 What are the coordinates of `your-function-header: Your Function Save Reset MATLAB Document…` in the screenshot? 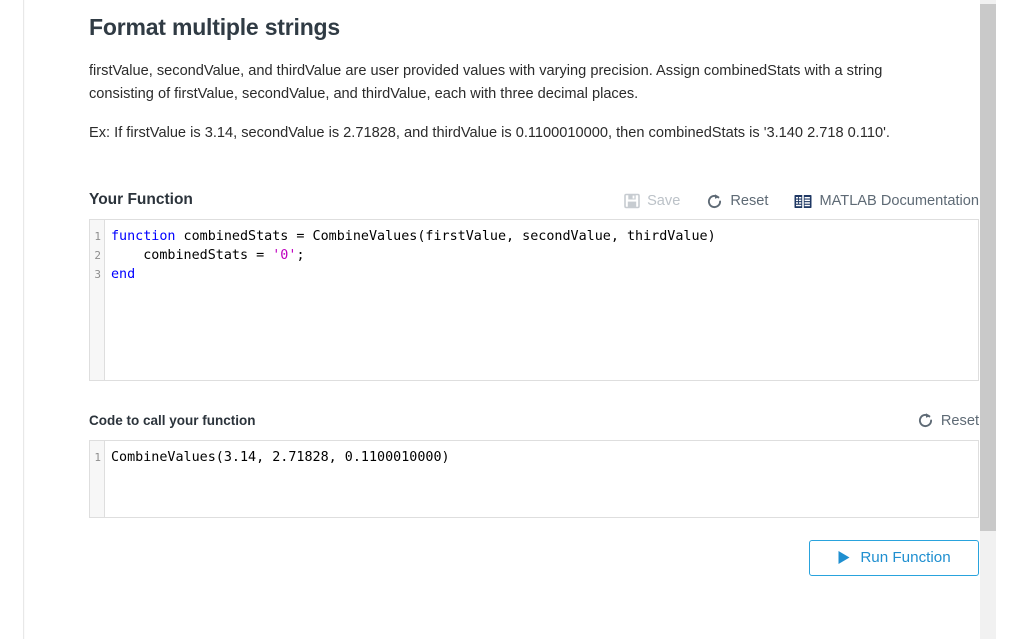 It's located at (534, 177).